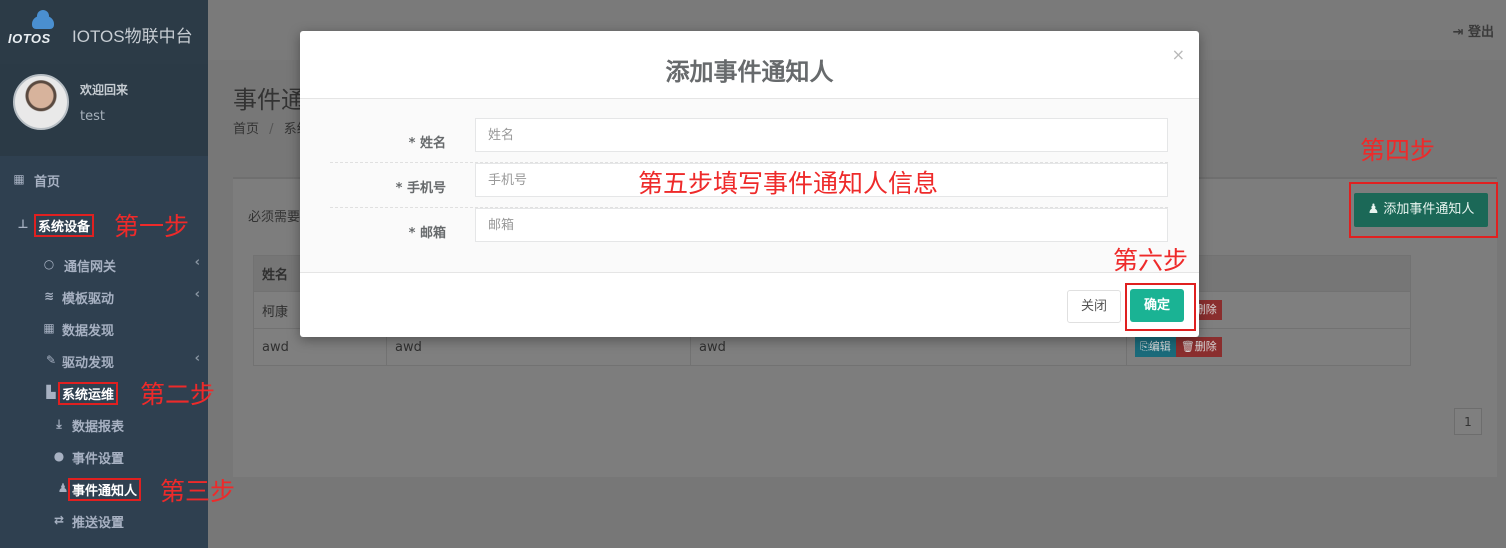  I want to click on breadcrumb-home: 首页, so click(246, 129).